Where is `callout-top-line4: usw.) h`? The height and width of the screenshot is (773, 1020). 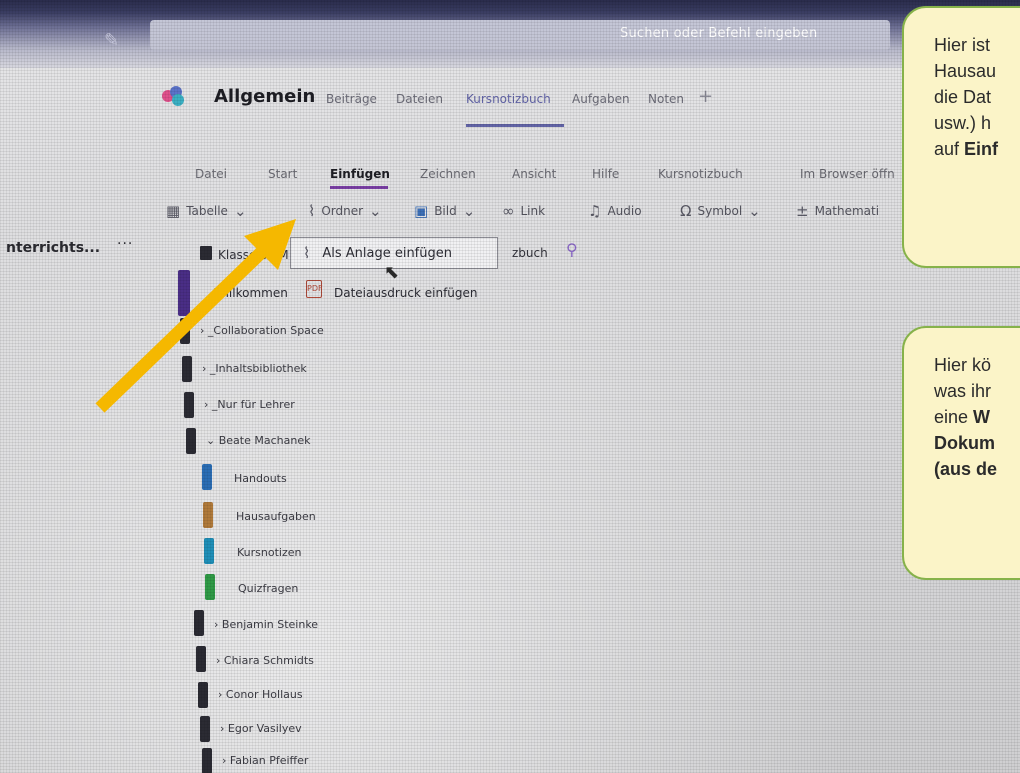
callout-top-line4: usw.) h is located at coordinates (963, 123).